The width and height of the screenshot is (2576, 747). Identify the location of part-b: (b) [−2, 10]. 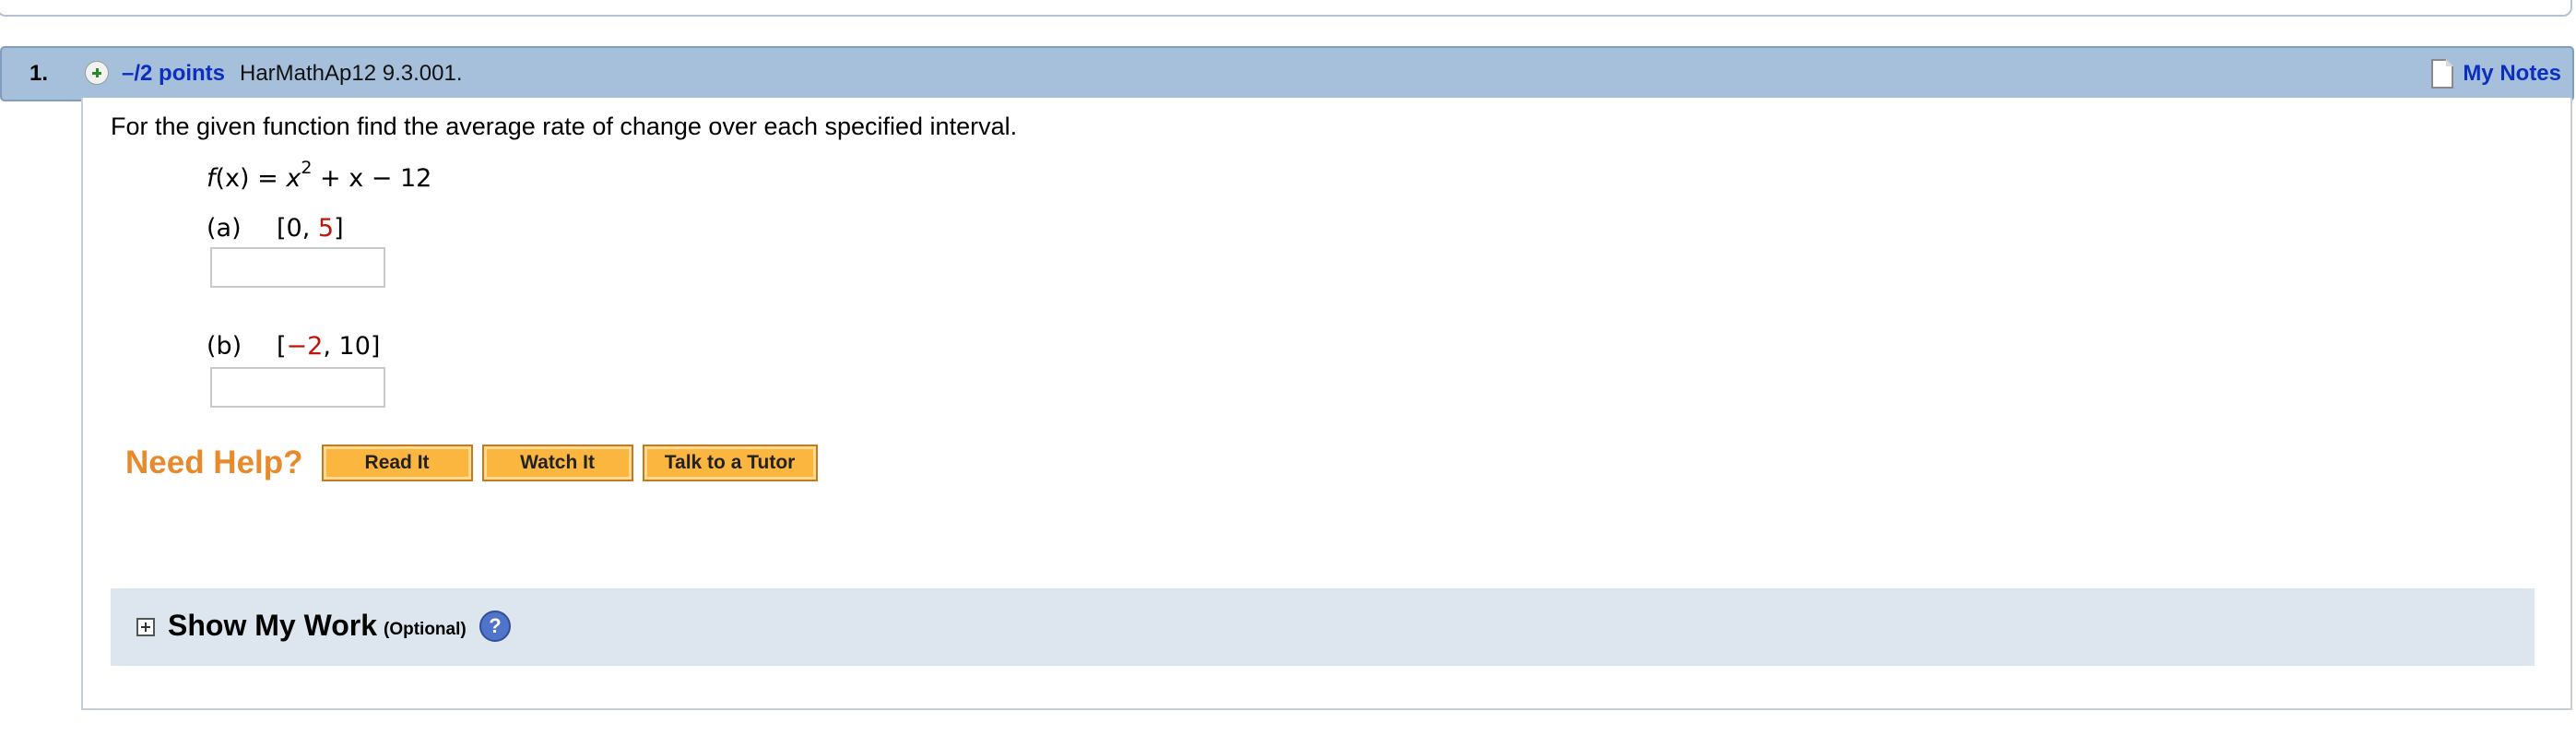
(293, 346).